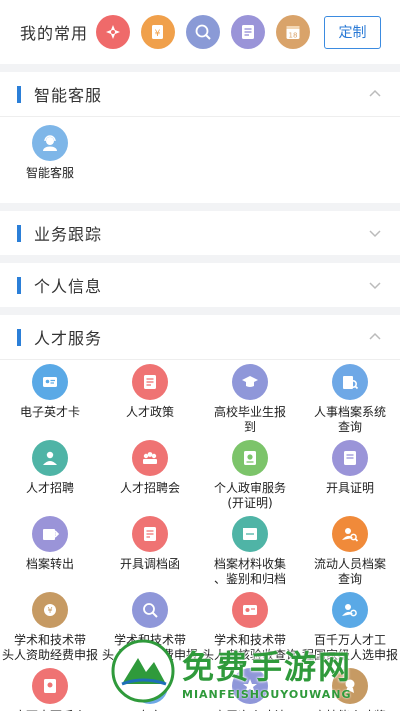 The width and height of the screenshot is (400, 711). Describe the element at coordinates (352, 32) in the screenshot. I see `customize-button: 定制` at that location.